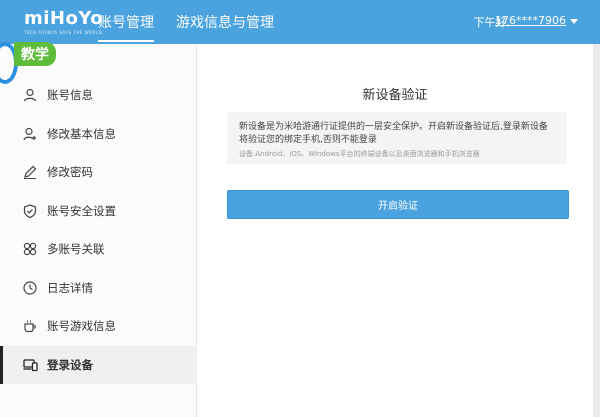 Image resolution: width=600 pixels, height=417 pixels. I want to click on user-account-link: 176****7906, so click(530, 20).